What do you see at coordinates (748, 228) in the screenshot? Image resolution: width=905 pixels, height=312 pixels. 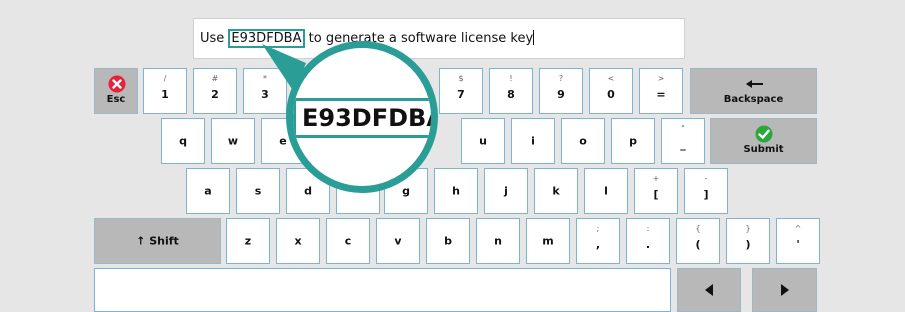 I see `key-alt-label: }` at bounding box center [748, 228].